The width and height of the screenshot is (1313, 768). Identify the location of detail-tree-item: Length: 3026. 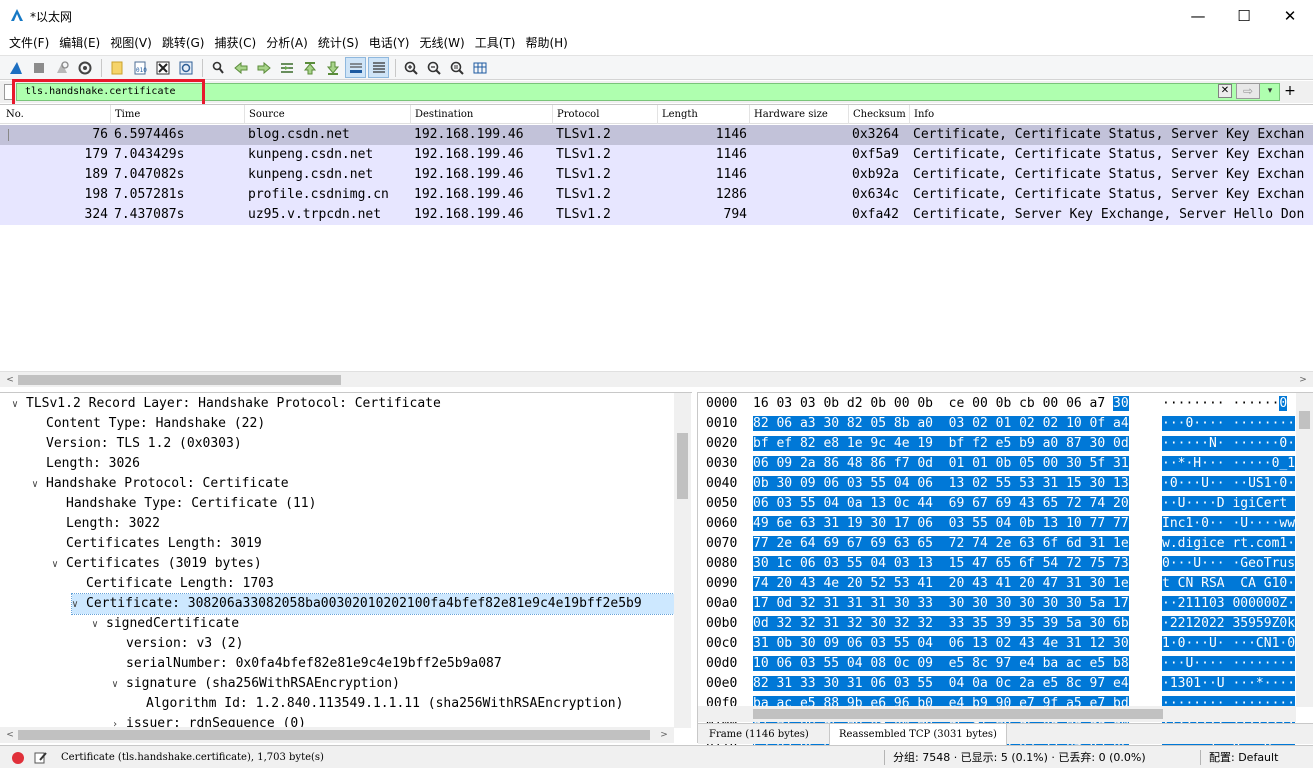
(86, 464).